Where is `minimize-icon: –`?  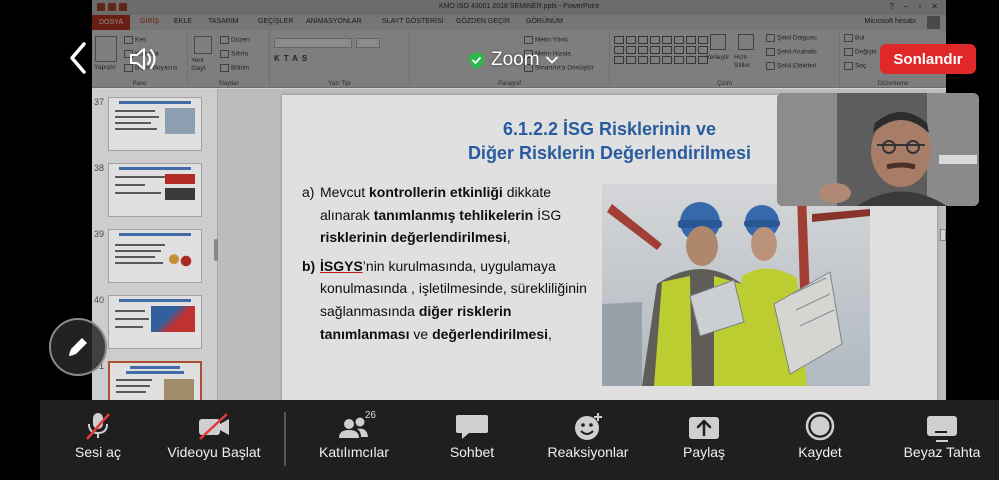 minimize-icon: – is located at coordinates (906, 6).